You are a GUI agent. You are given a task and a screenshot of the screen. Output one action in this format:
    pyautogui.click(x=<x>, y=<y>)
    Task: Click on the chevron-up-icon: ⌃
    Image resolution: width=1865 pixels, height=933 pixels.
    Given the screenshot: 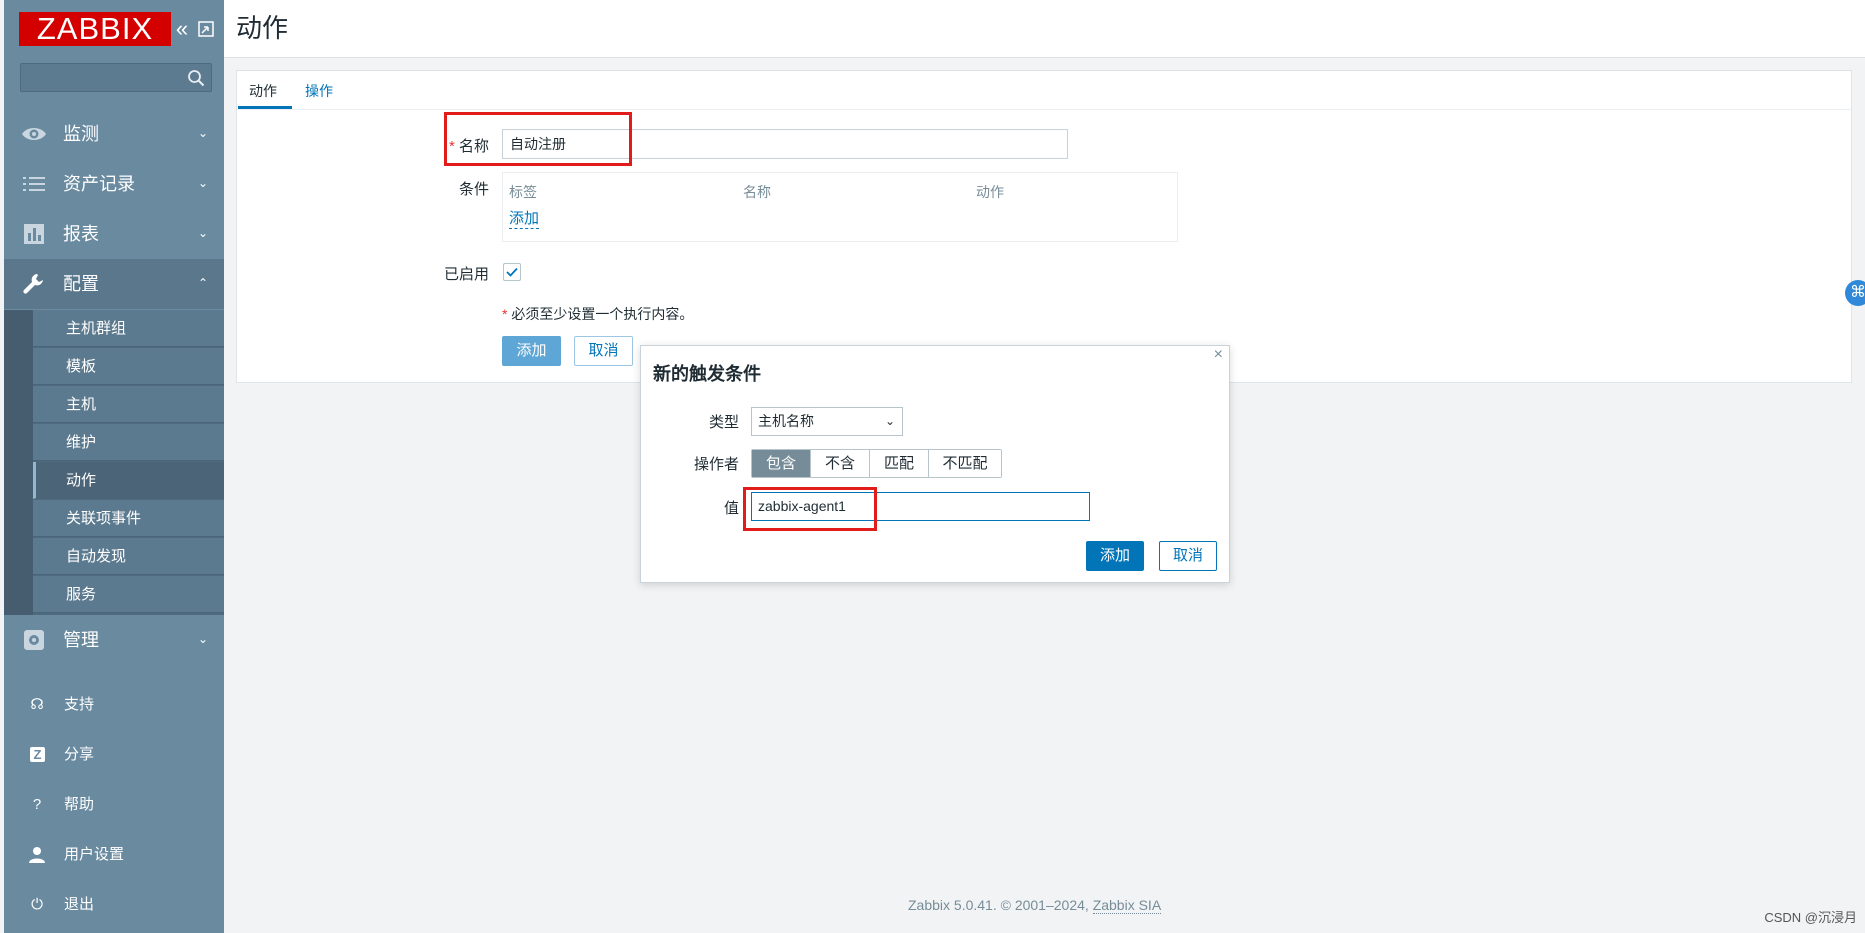 What is the action you would take?
    pyautogui.click(x=202, y=283)
    